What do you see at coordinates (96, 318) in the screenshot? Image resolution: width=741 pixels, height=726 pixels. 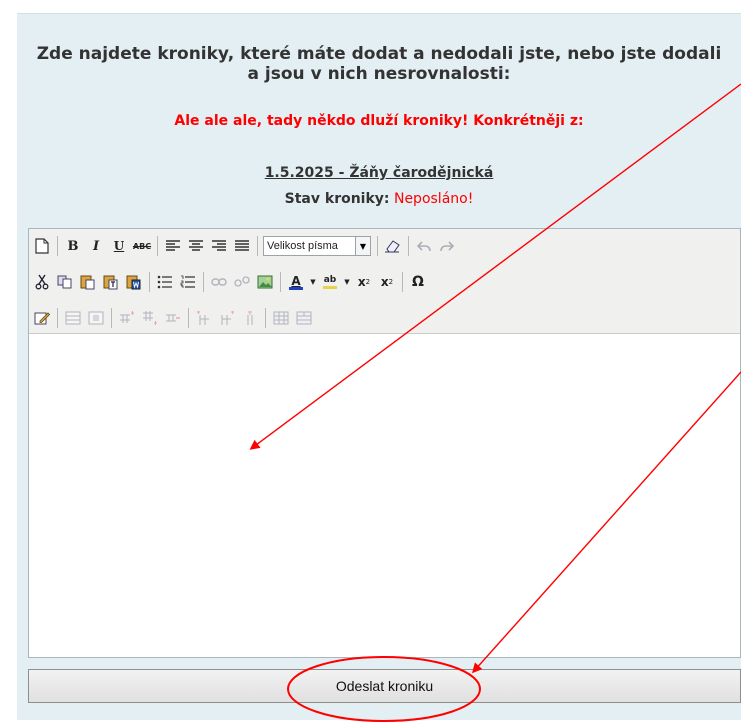 I see `table-cell-props-icon` at bounding box center [96, 318].